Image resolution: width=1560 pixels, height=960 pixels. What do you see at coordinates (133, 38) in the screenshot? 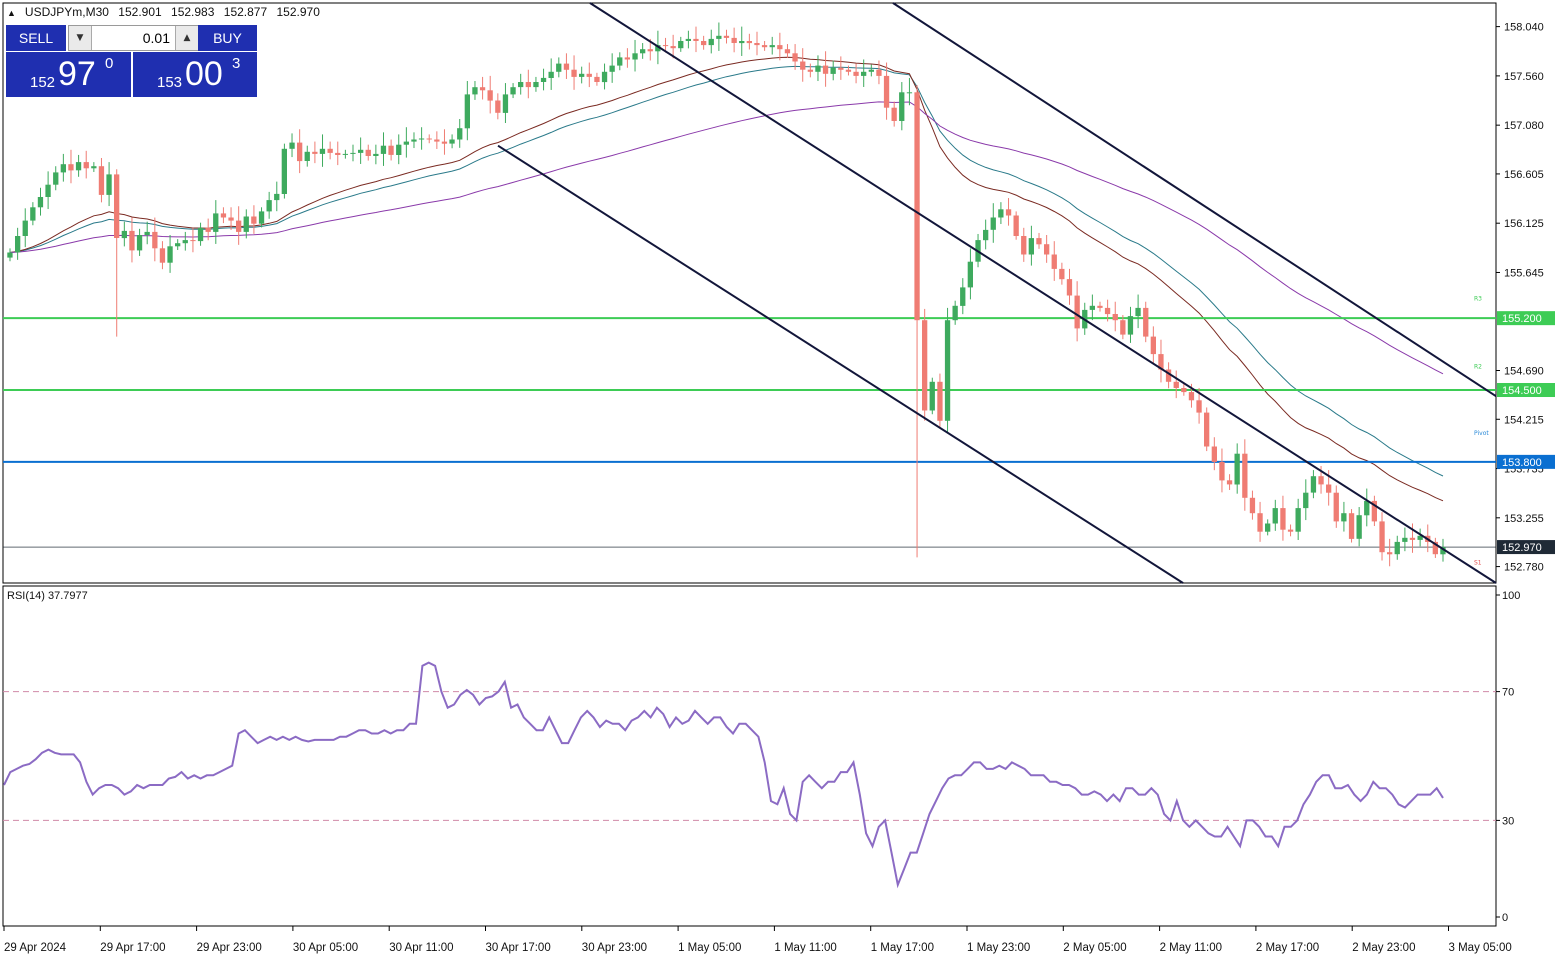
I see `lot-size-field: ▼ 0.01 ▲` at bounding box center [133, 38].